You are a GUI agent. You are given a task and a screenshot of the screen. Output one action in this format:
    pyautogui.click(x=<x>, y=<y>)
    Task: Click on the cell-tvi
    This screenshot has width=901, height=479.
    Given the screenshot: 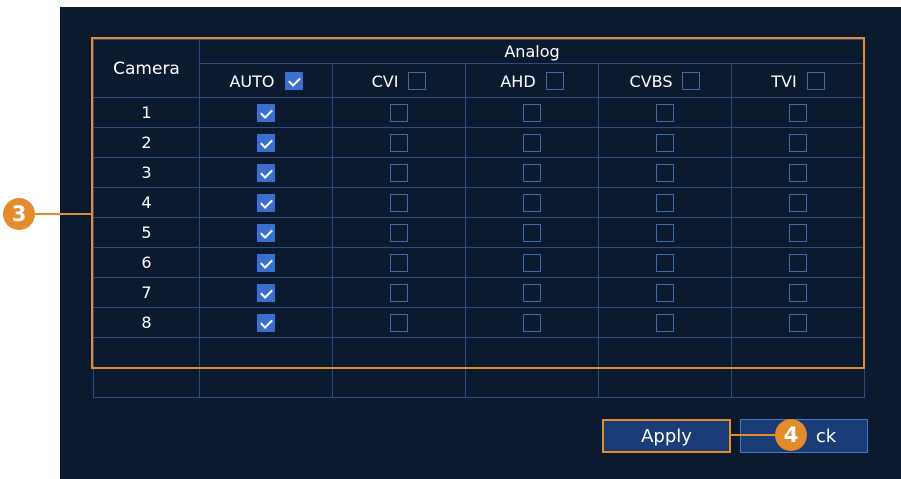 What is the action you would take?
    pyautogui.click(x=798, y=262)
    